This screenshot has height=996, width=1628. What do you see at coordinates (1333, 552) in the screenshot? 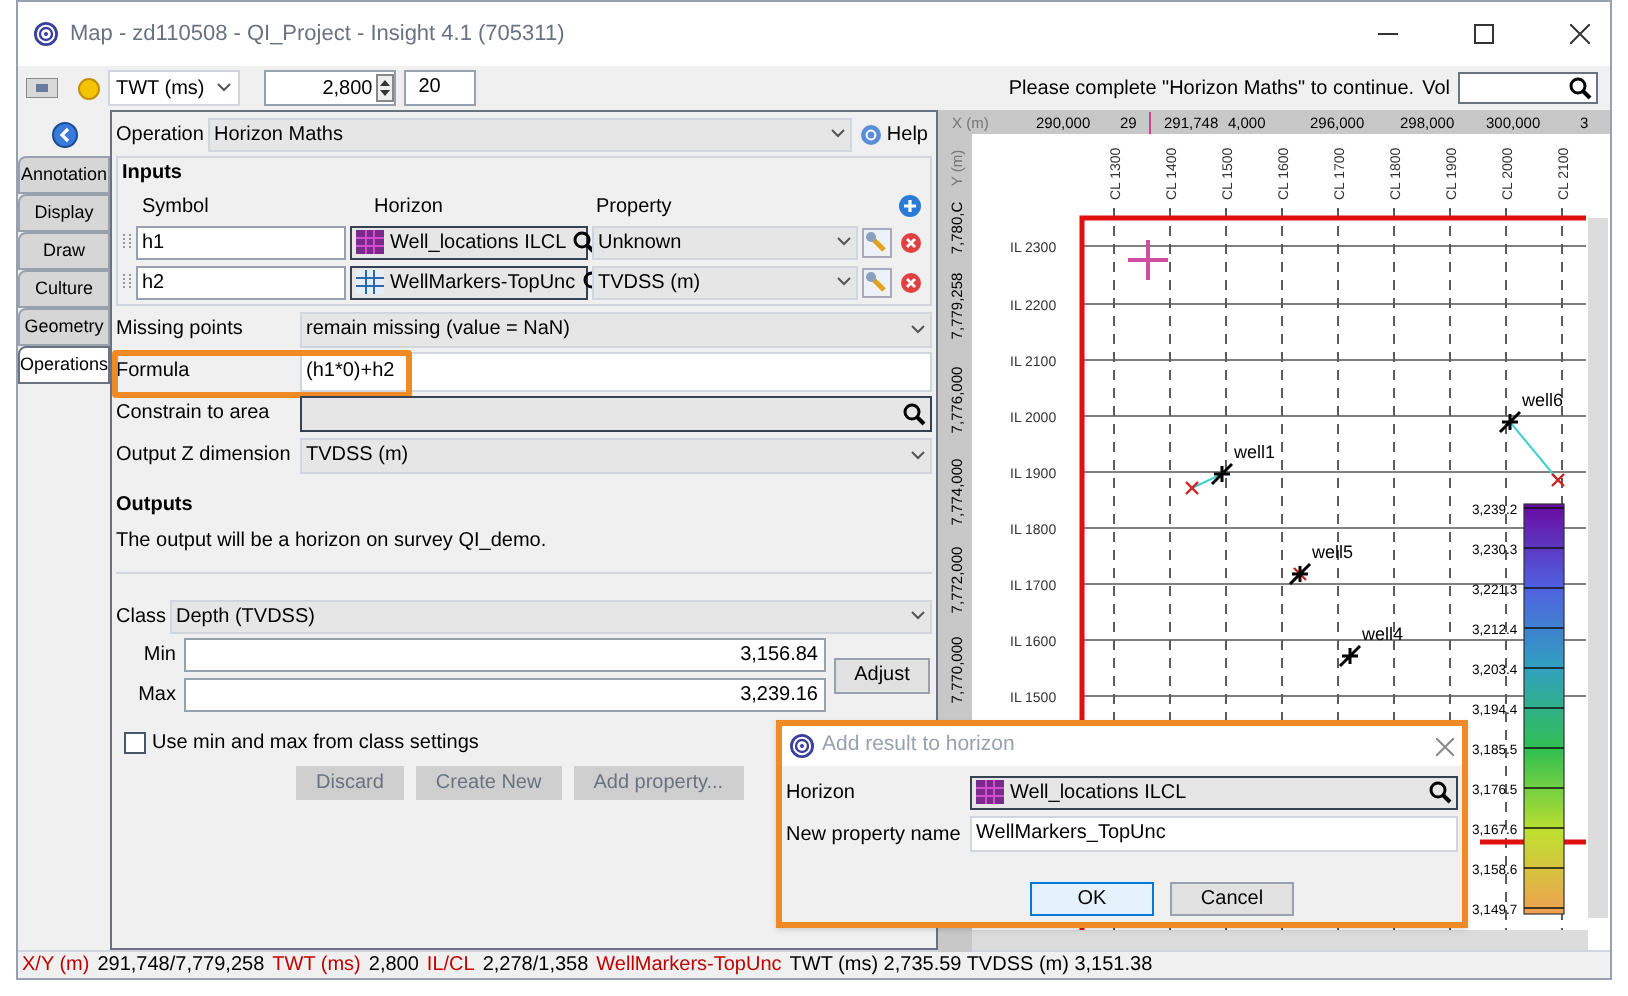
I see `well-label: well5` at bounding box center [1333, 552].